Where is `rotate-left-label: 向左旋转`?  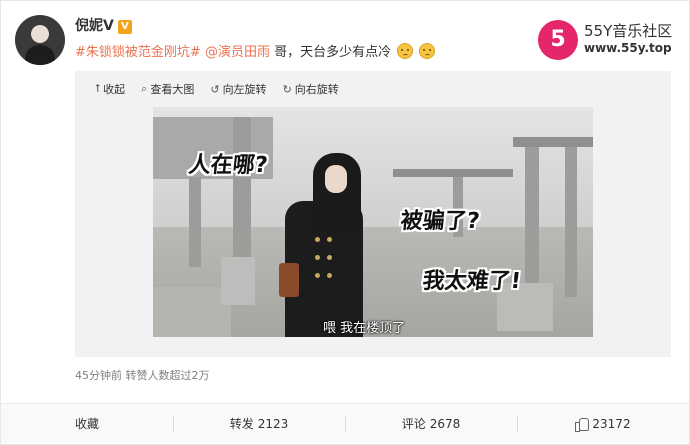
rotate-left-label: 向左旋转 is located at coordinates (244, 89).